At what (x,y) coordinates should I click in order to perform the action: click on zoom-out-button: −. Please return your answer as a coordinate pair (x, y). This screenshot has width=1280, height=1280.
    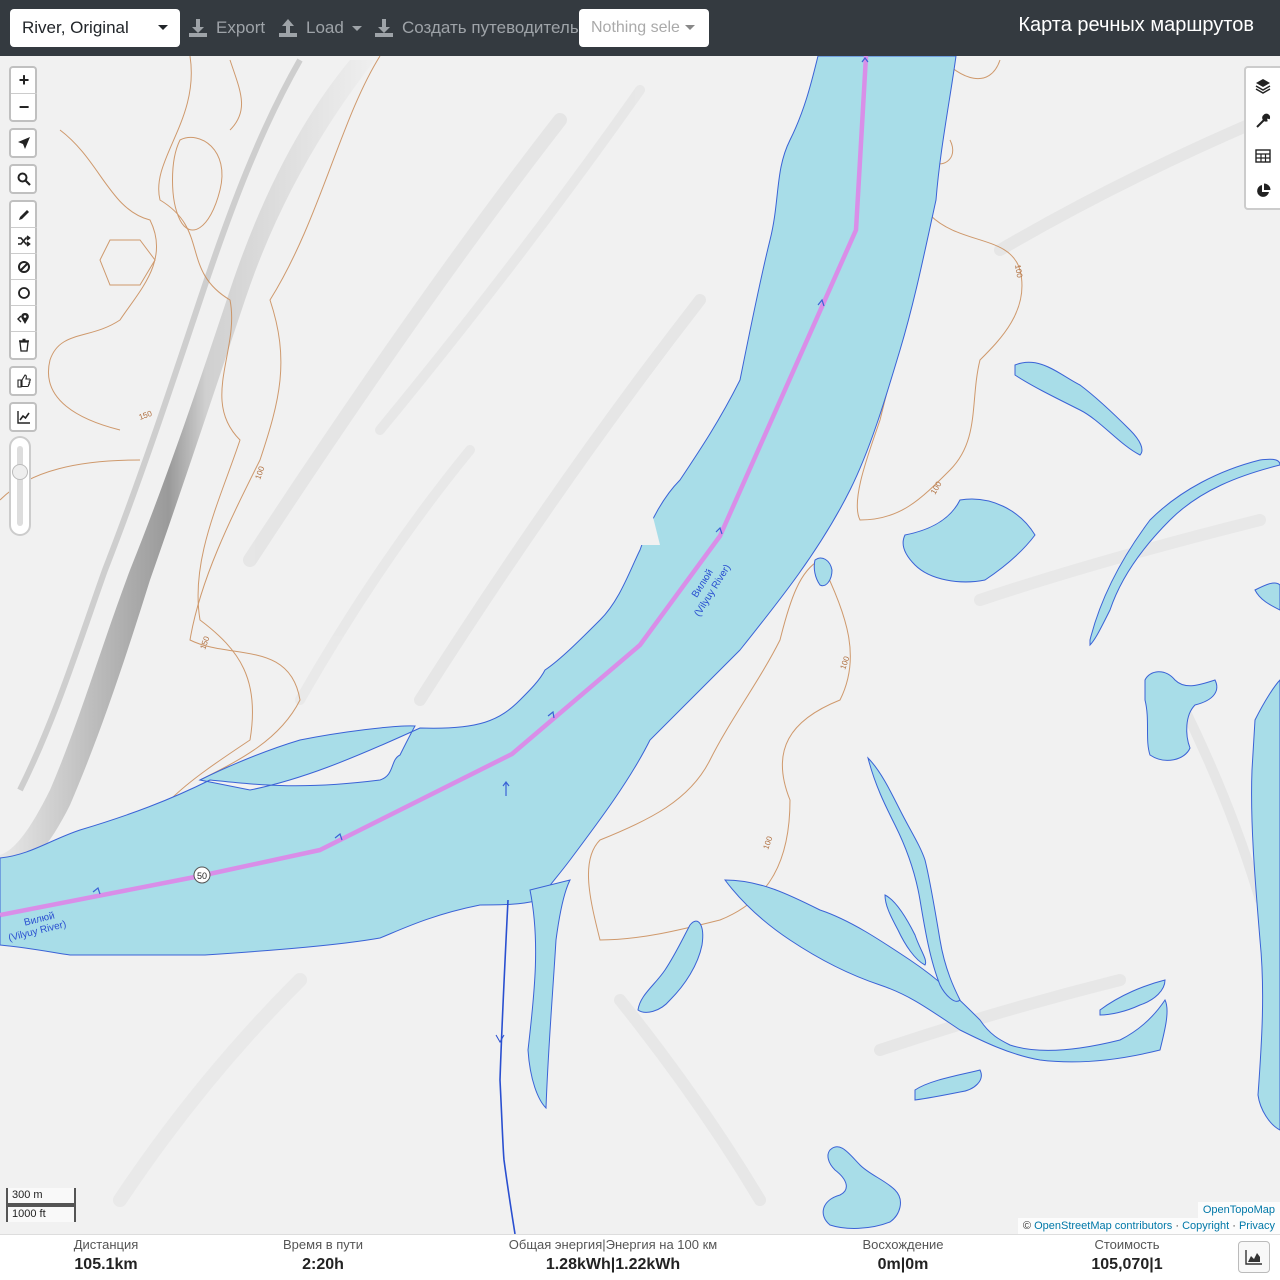
    Looking at the image, I should click on (24, 107).